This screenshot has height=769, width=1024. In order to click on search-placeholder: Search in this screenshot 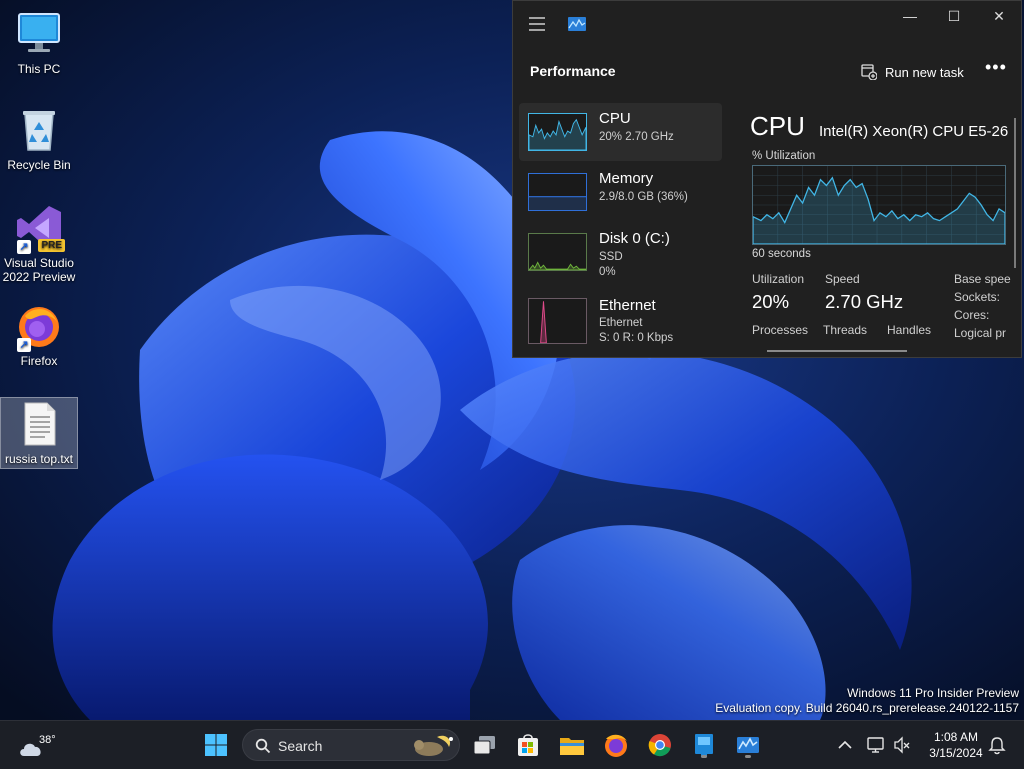, I will do `click(300, 746)`.